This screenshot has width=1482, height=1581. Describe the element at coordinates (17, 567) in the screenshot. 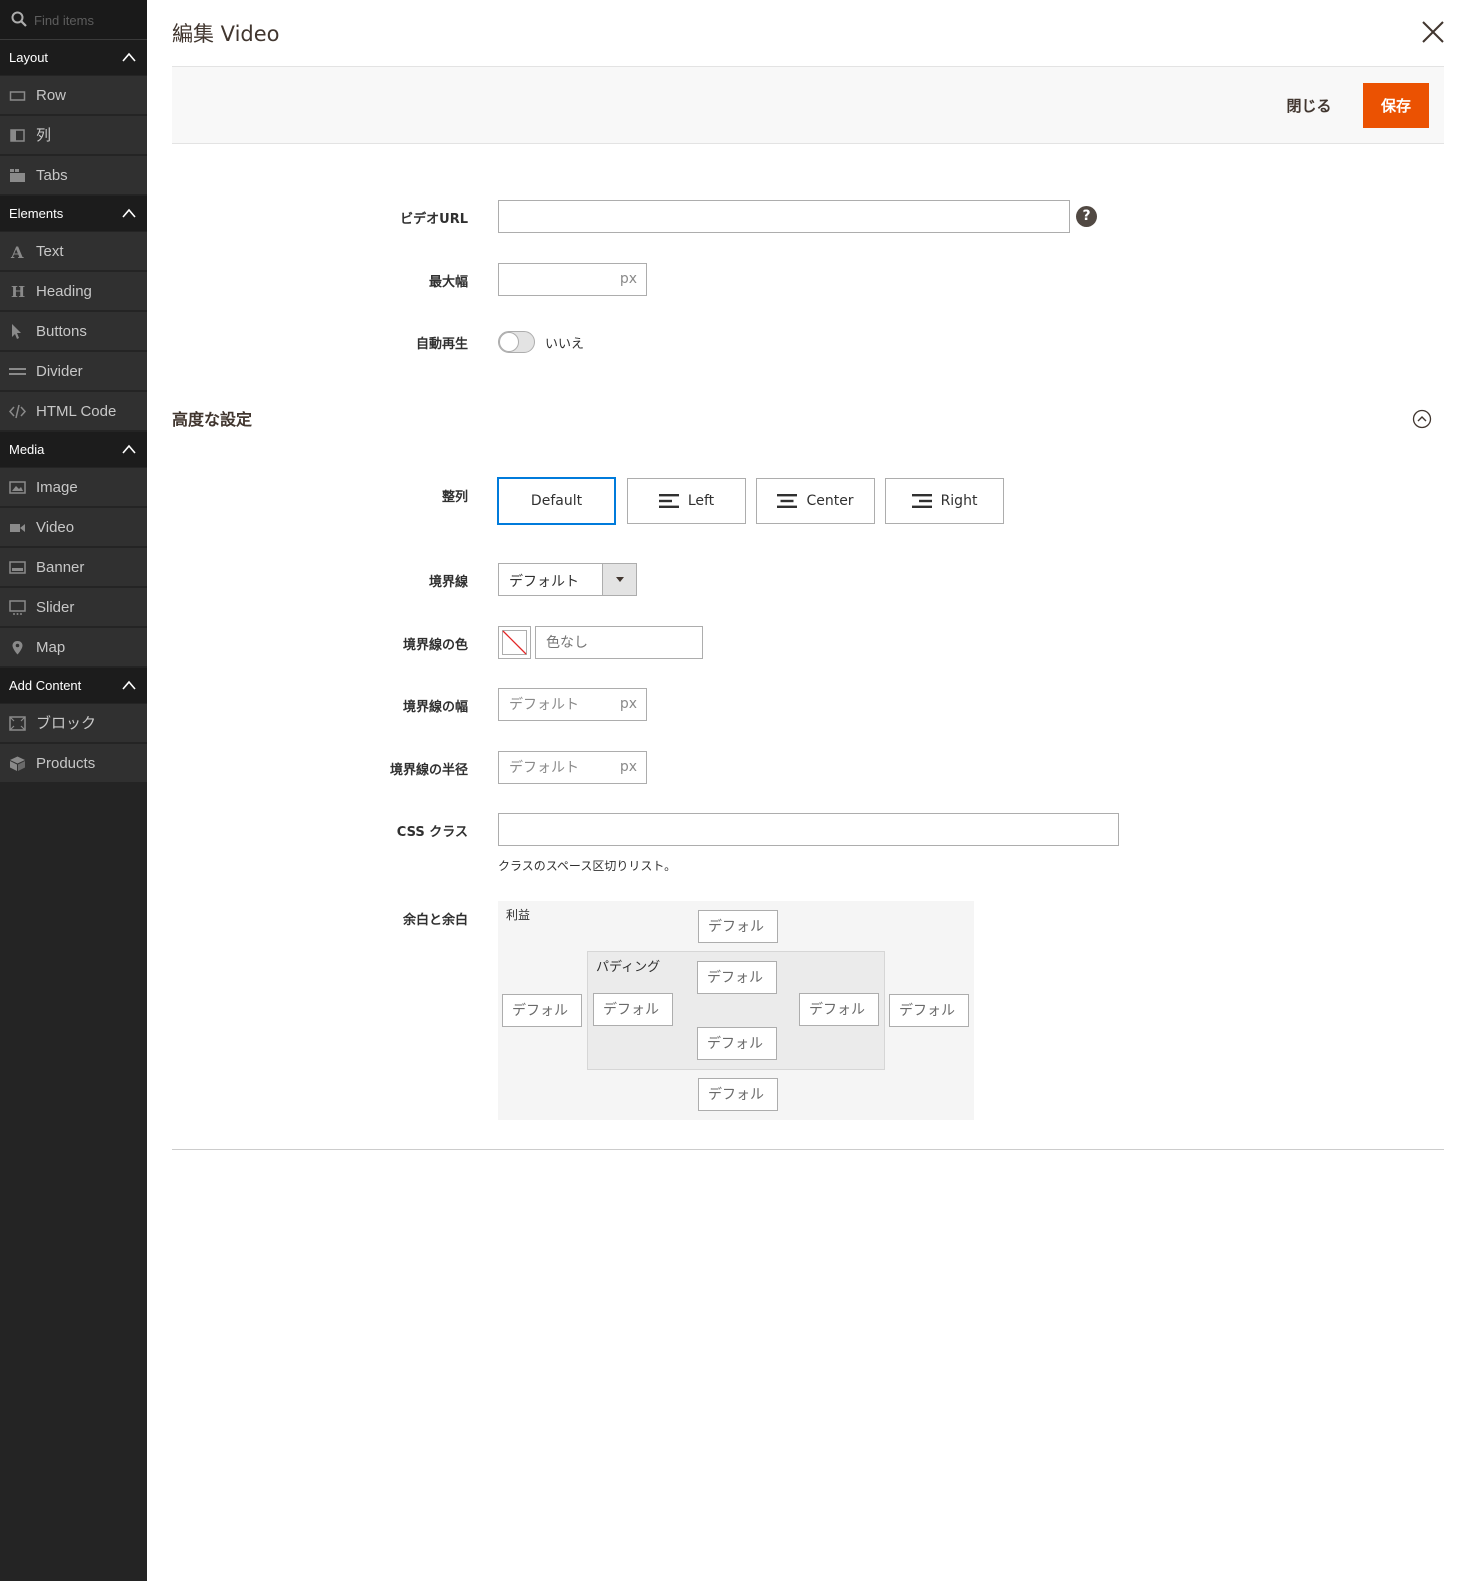

I see `banner-icon` at that location.